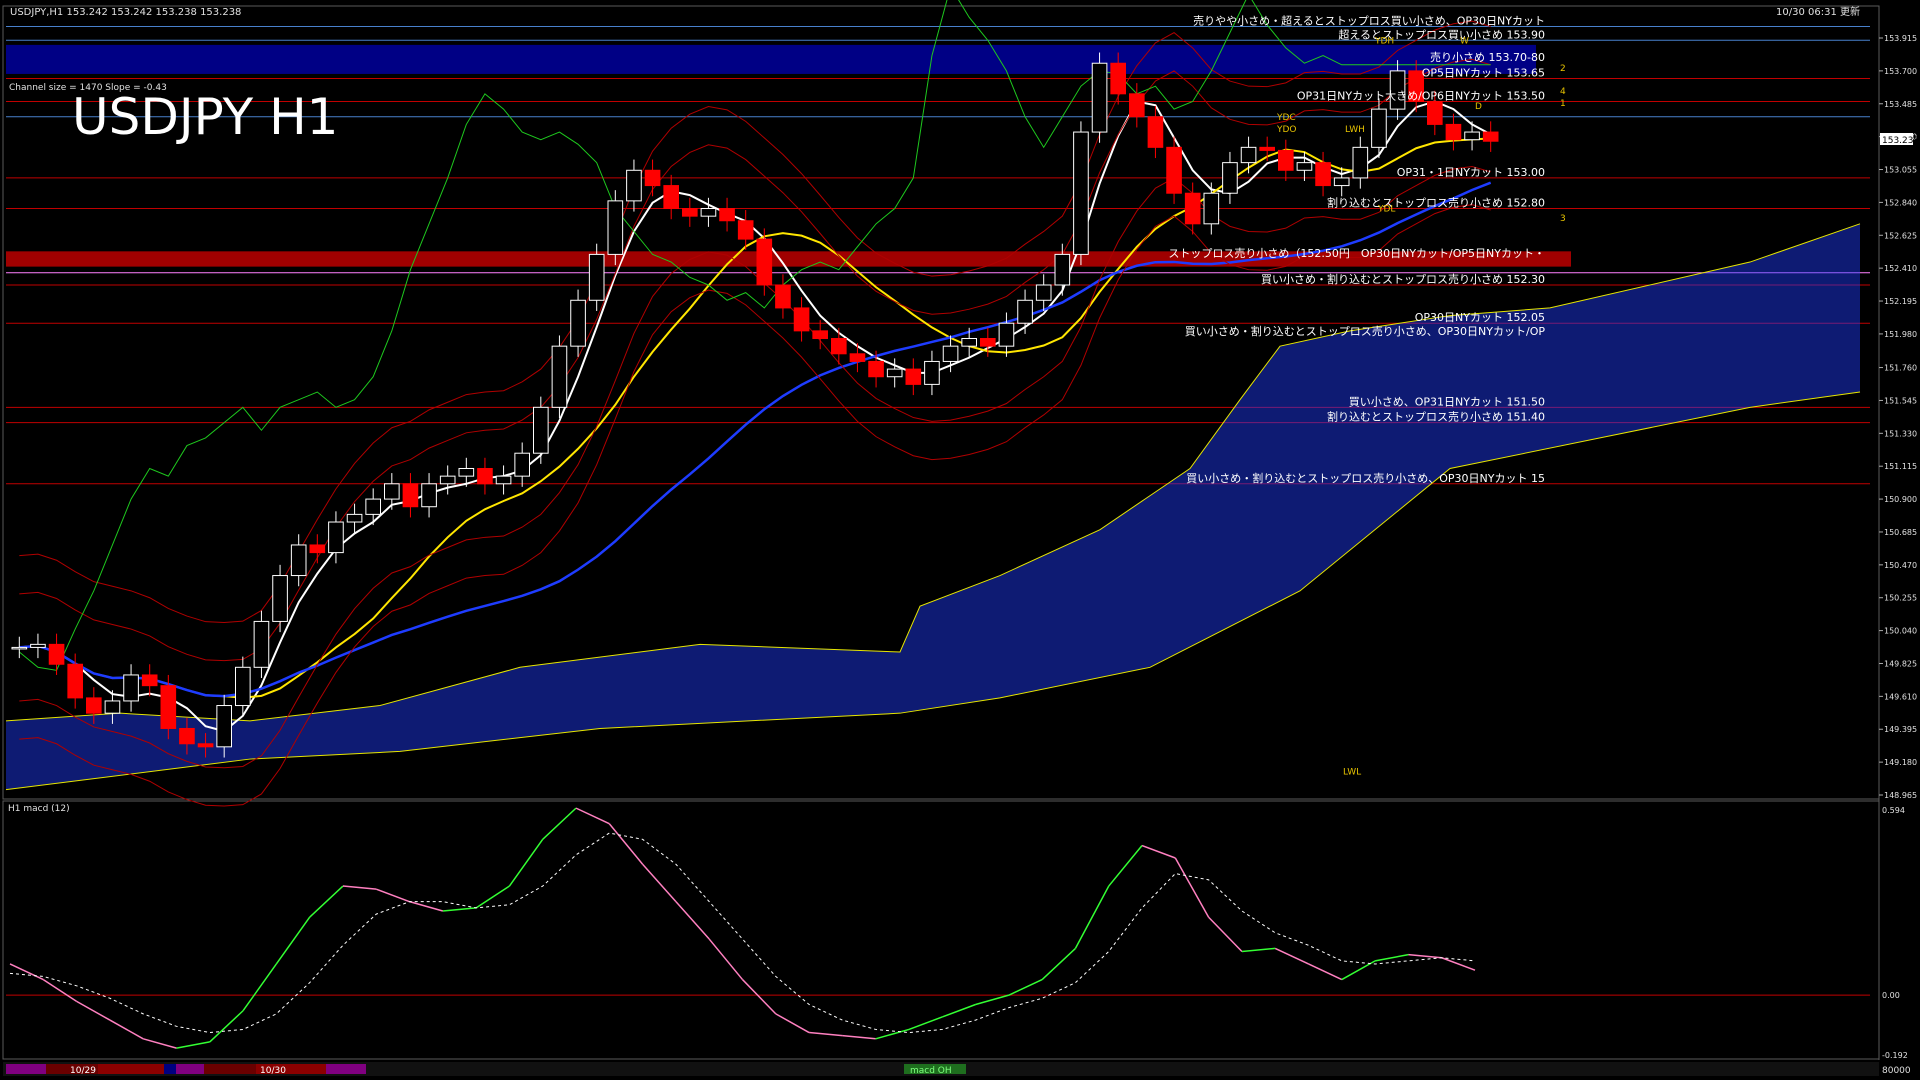 Image resolution: width=1920 pixels, height=1080 pixels. Describe the element at coordinates (1487, 57) in the screenshot. I see `level-annotation-text: 売り小さめ 153.70-80` at that location.